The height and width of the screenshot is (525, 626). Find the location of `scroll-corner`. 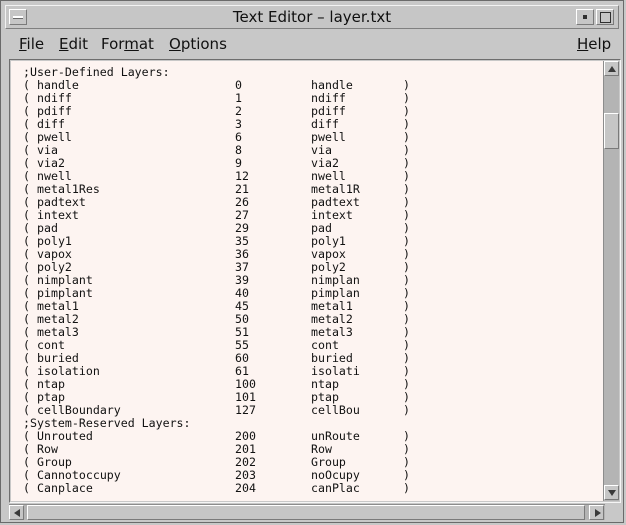

scroll-corner is located at coordinates (613, 512).